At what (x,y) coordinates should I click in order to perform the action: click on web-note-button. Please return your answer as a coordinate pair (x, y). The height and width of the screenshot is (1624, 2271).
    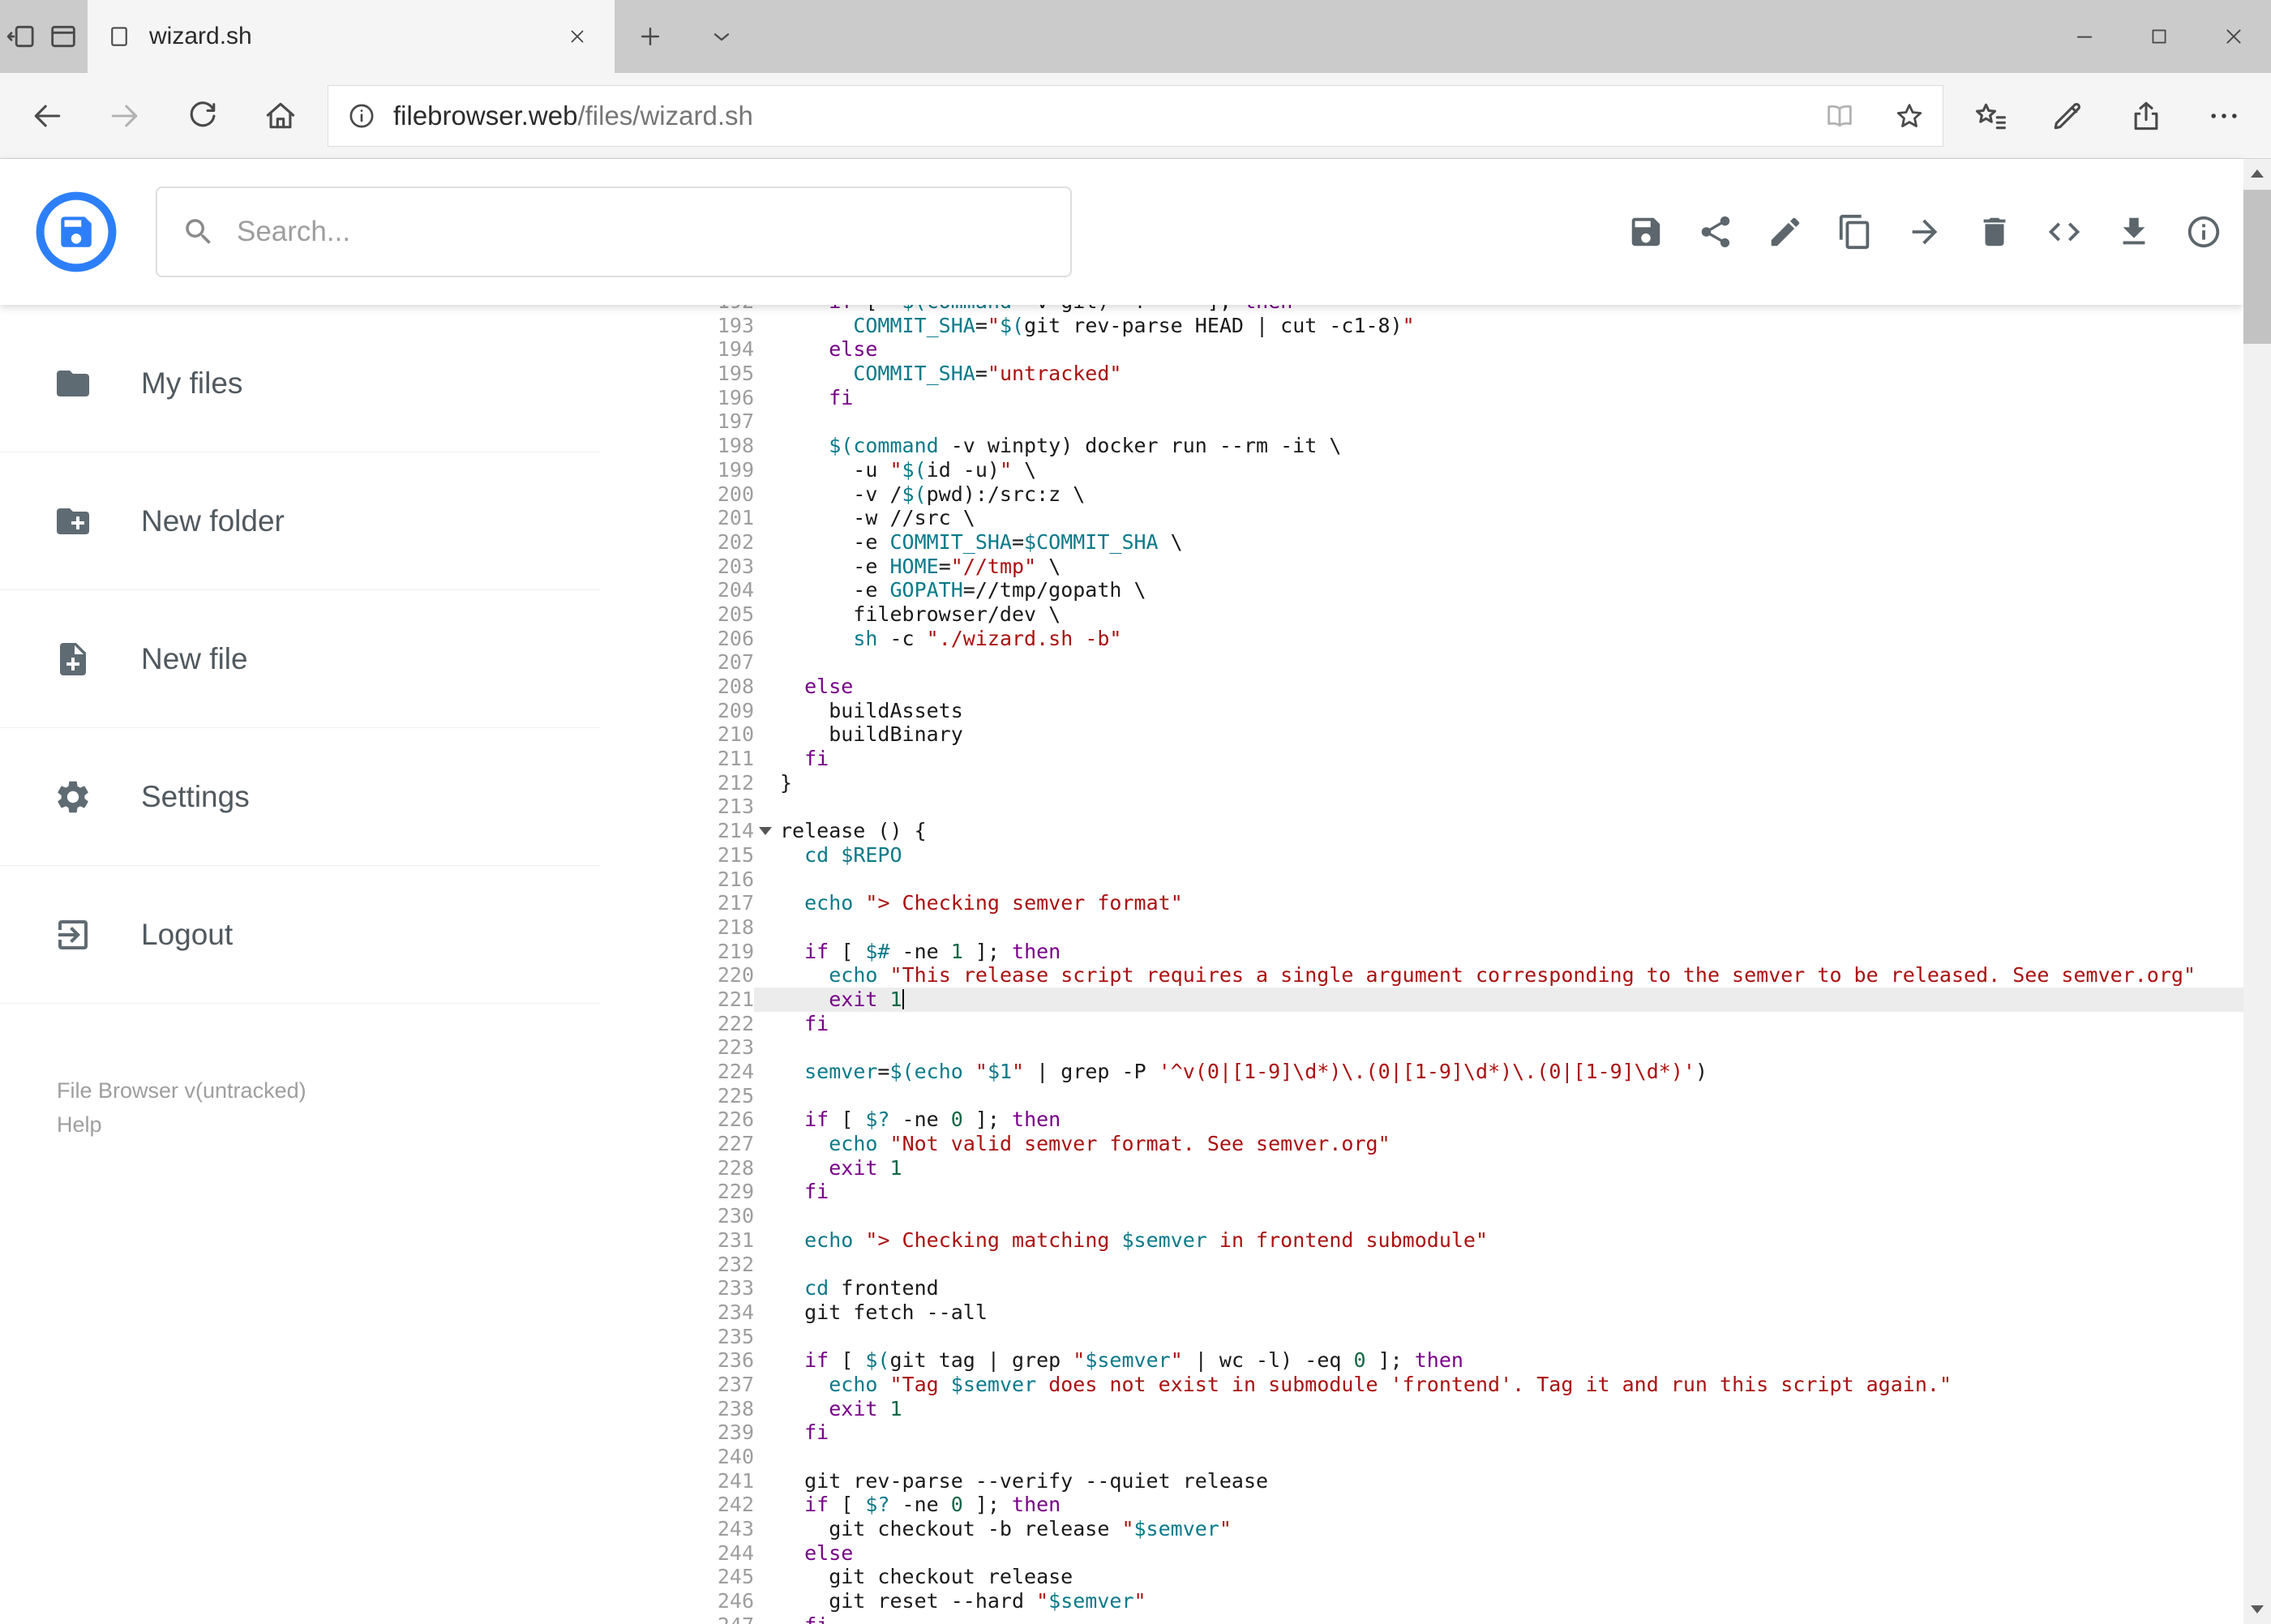
    Looking at the image, I should click on (2068, 116).